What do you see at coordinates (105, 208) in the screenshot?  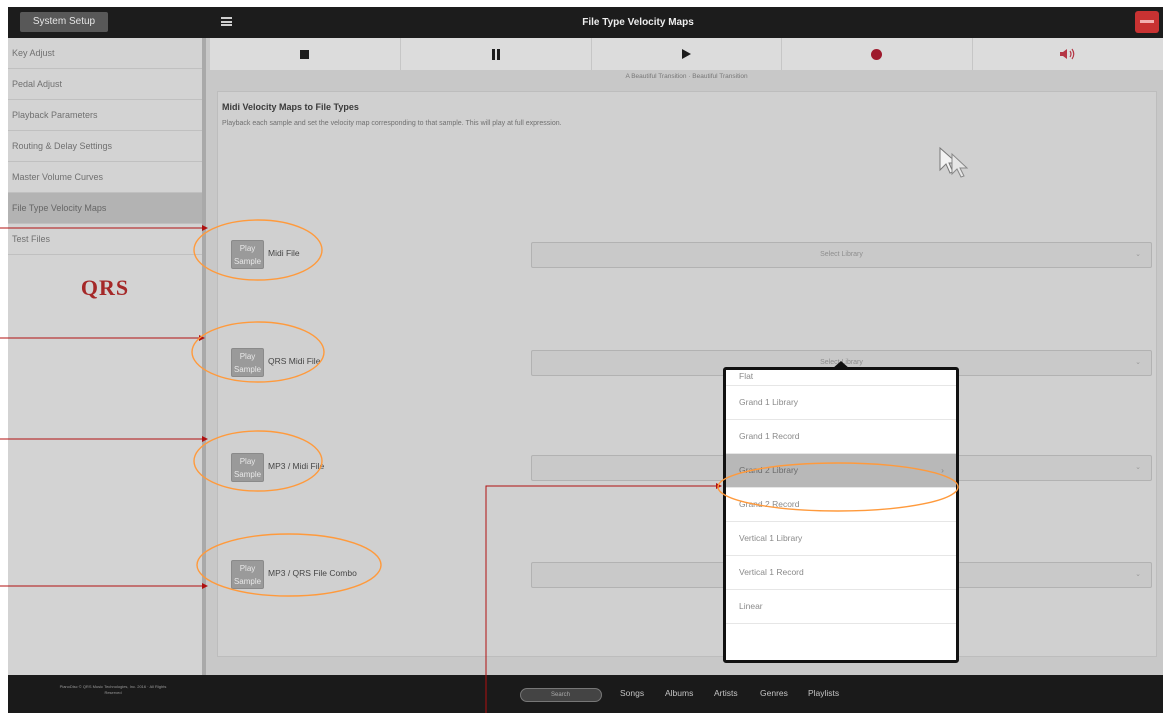 I see `sidebar-item-velocity-maps: File Type Velocity Maps` at bounding box center [105, 208].